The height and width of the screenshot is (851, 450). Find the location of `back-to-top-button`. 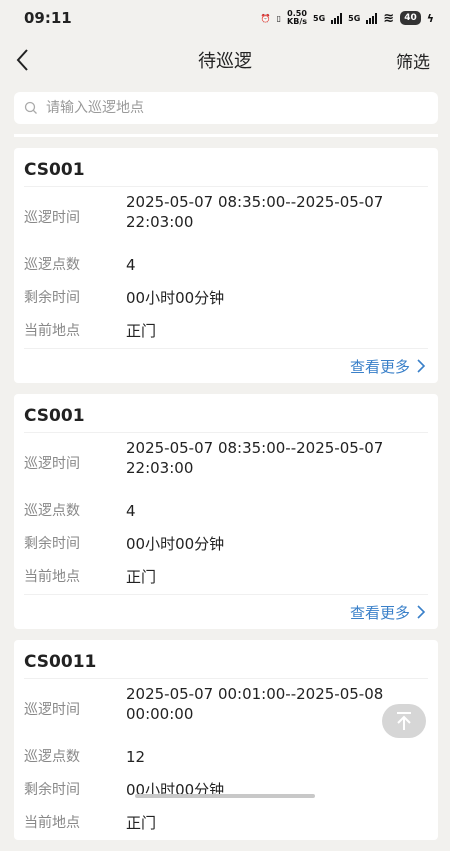

back-to-top-button is located at coordinates (404, 721).